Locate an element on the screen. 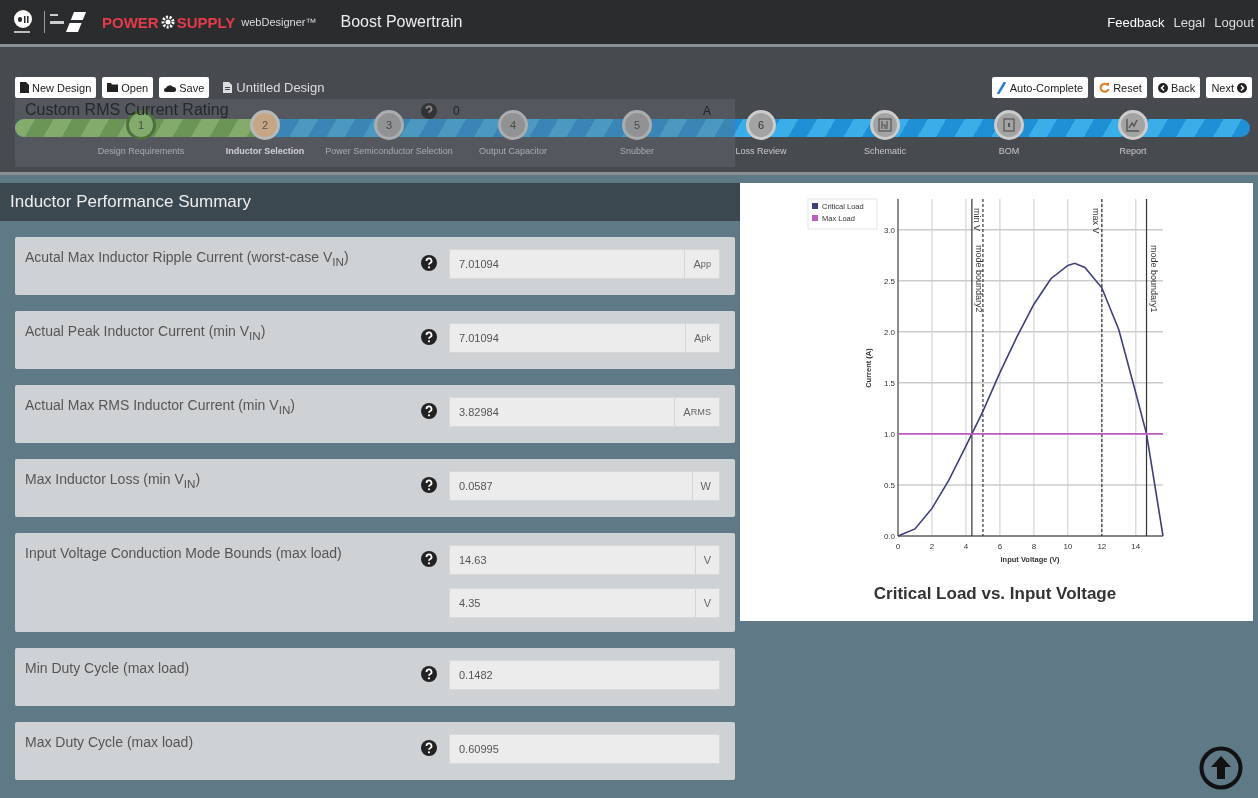  back-icon is located at coordinates (1162, 87).